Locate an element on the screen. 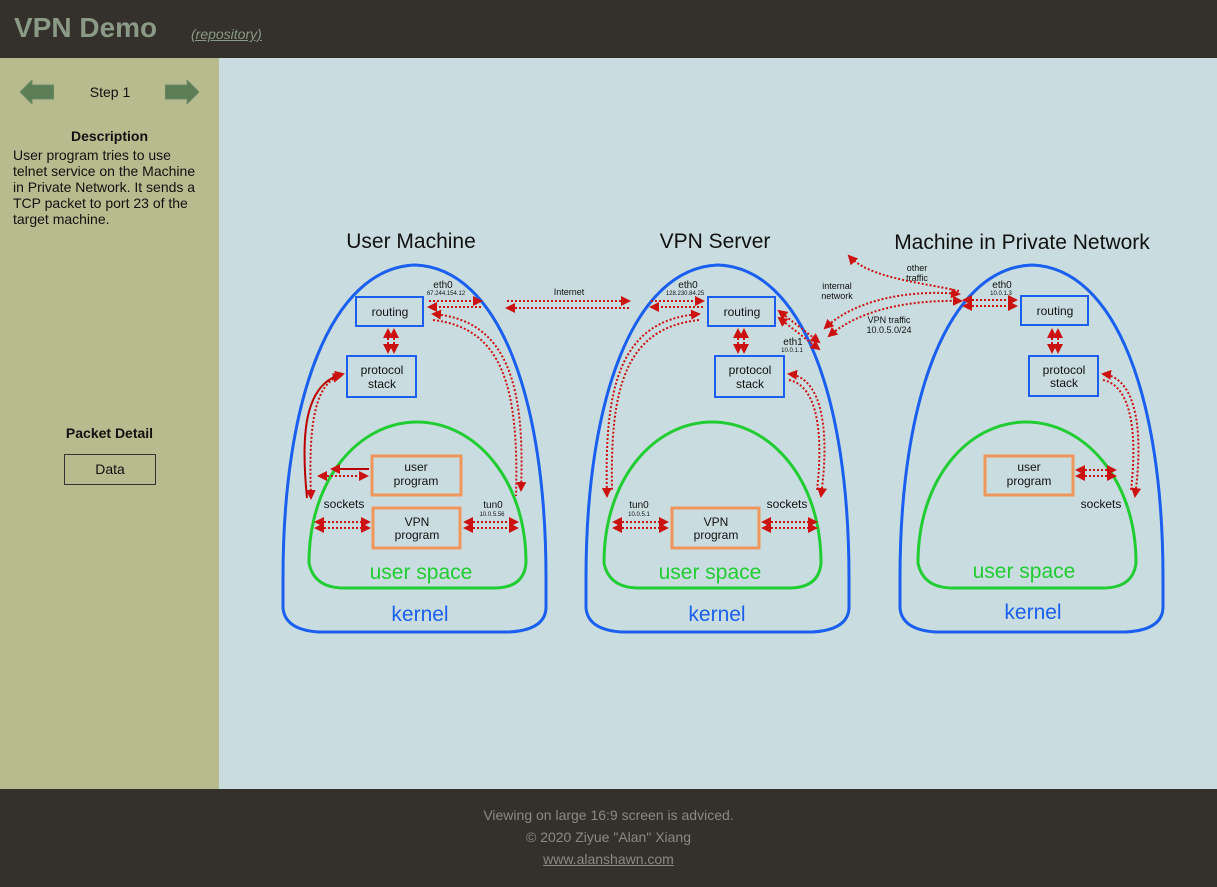  arrow-right-icon is located at coordinates (182, 92).